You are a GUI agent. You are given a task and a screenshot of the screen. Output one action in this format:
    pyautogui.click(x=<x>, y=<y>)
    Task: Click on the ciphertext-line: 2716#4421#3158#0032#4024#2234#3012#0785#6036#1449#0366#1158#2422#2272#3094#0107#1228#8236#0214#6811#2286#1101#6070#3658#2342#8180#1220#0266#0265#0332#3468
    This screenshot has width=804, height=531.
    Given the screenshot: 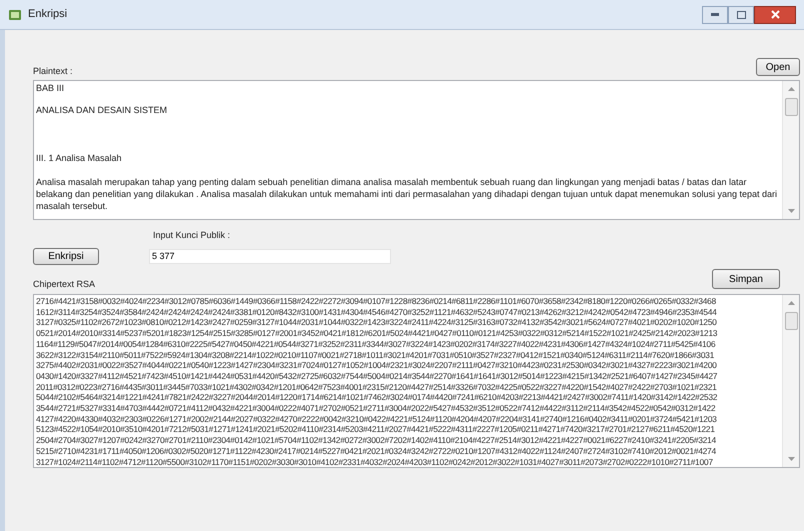 What is the action you would take?
    pyautogui.click(x=376, y=301)
    